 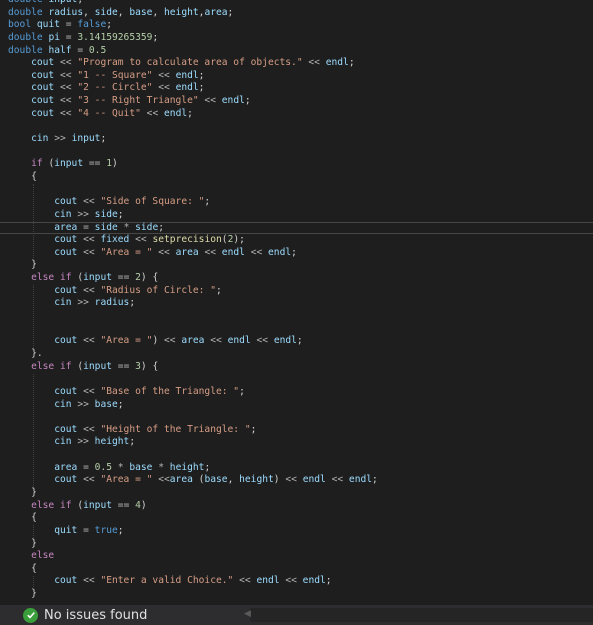 What do you see at coordinates (296, 531) in the screenshot?
I see `code-line: quit = true;` at bounding box center [296, 531].